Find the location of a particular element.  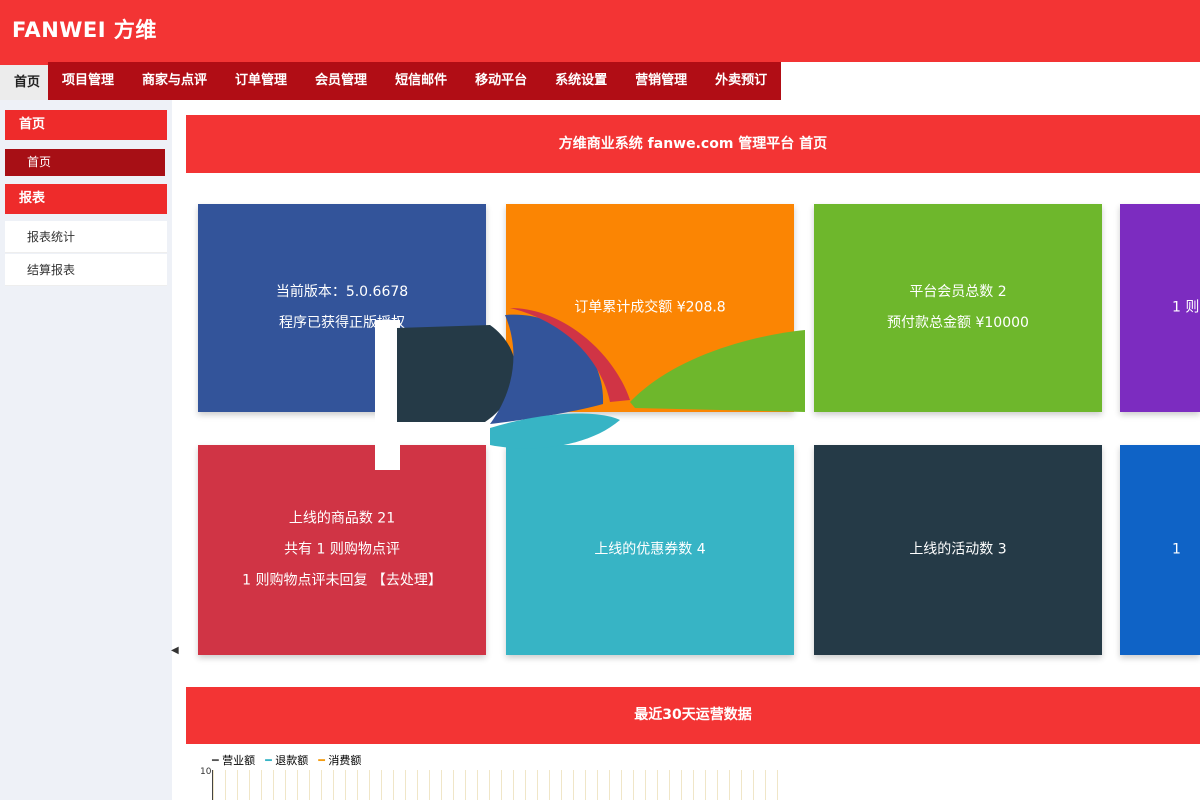

tile-goods: 上线的商品数 21 共有 1 则购物点评 1 则购物点评未回复 【去处理】 is located at coordinates (342, 550).